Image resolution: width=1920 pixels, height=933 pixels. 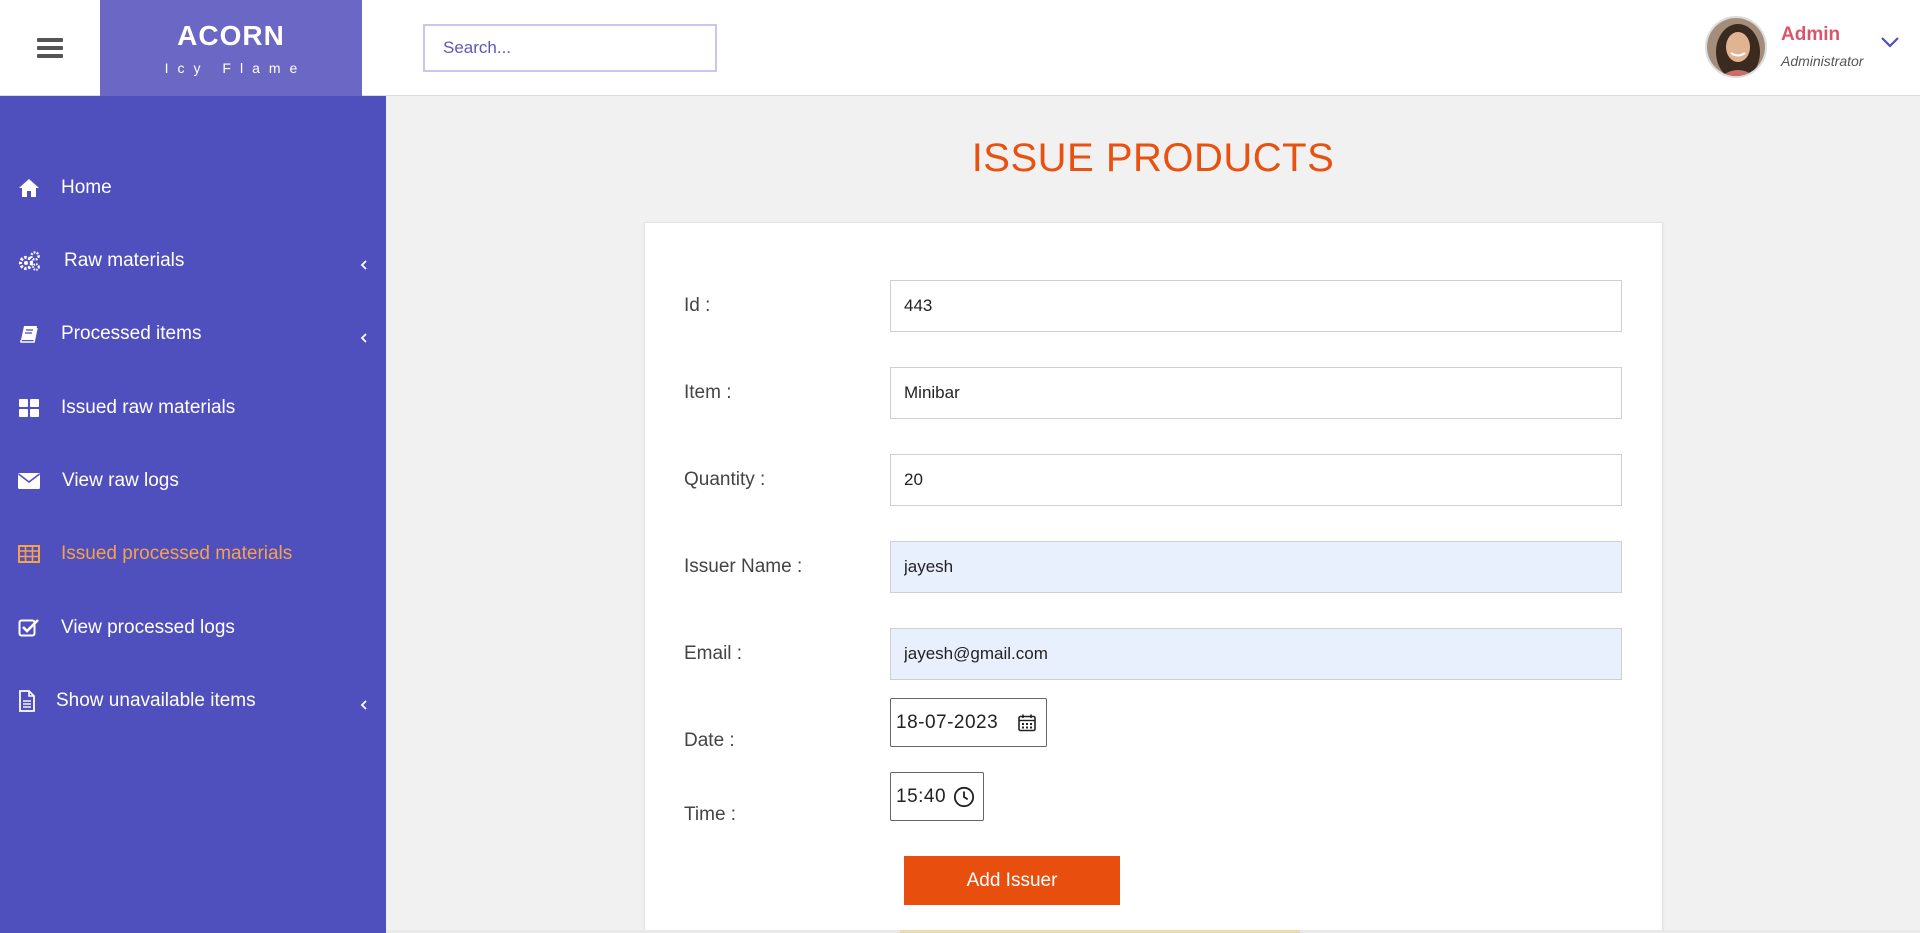 What do you see at coordinates (29, 261) in the screenshot?
I see `gears-icon` at bounding box center [29, 261].